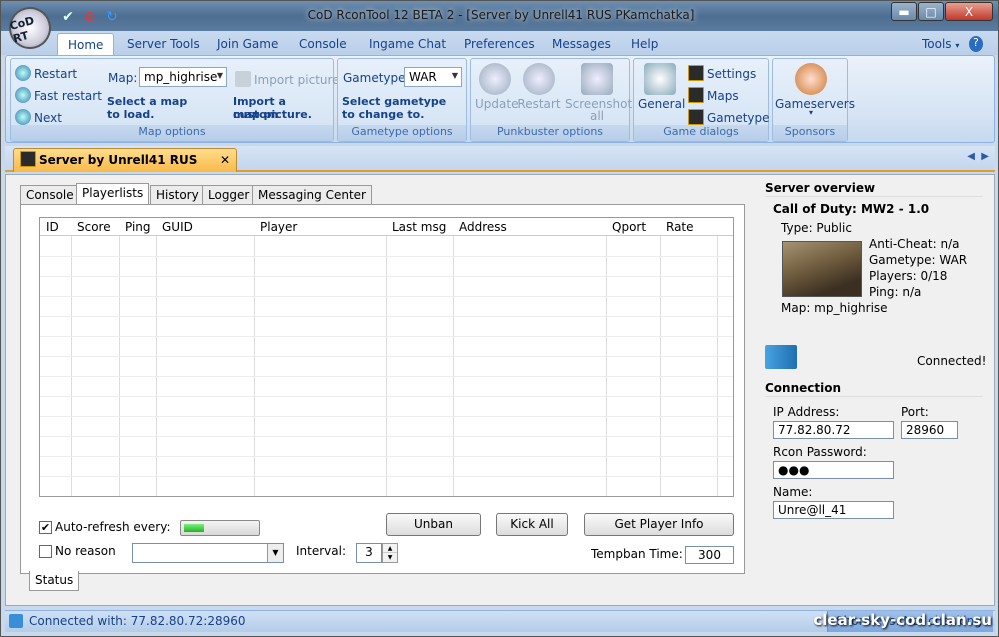  What do you see at coordinates (225, 160) in the screenshot?
I see `close-icon: ✕` at bounding box center [225, 160].